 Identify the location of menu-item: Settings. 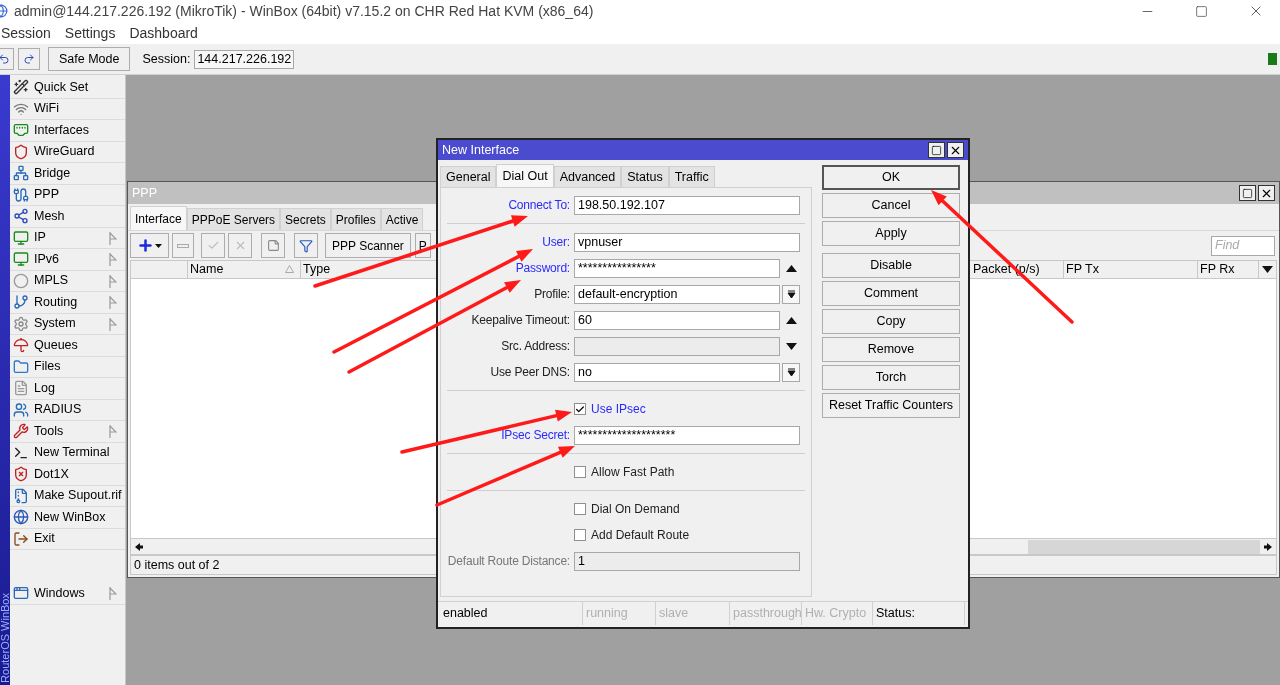
(90, 33).